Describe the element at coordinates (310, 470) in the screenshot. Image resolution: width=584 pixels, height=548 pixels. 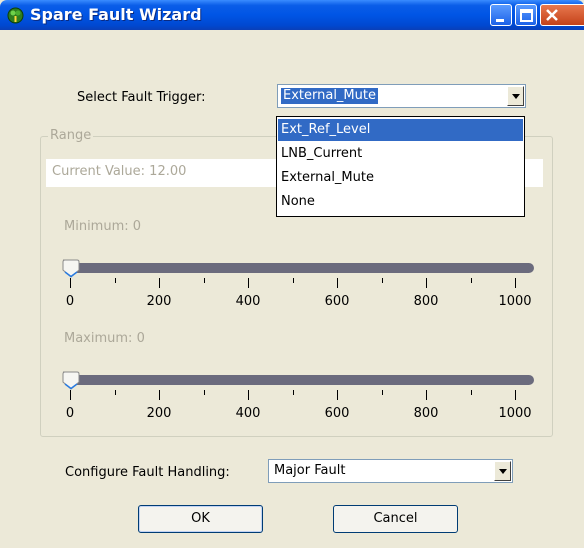
I see `handling-selected-value: Major Fault` at that location.